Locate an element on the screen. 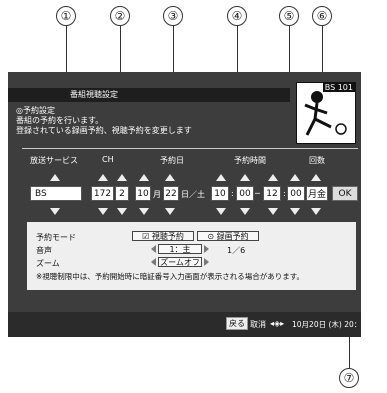 The height and width of the screenshot is (393, 387). callout-2: ② is located at coordinates (120, 16).